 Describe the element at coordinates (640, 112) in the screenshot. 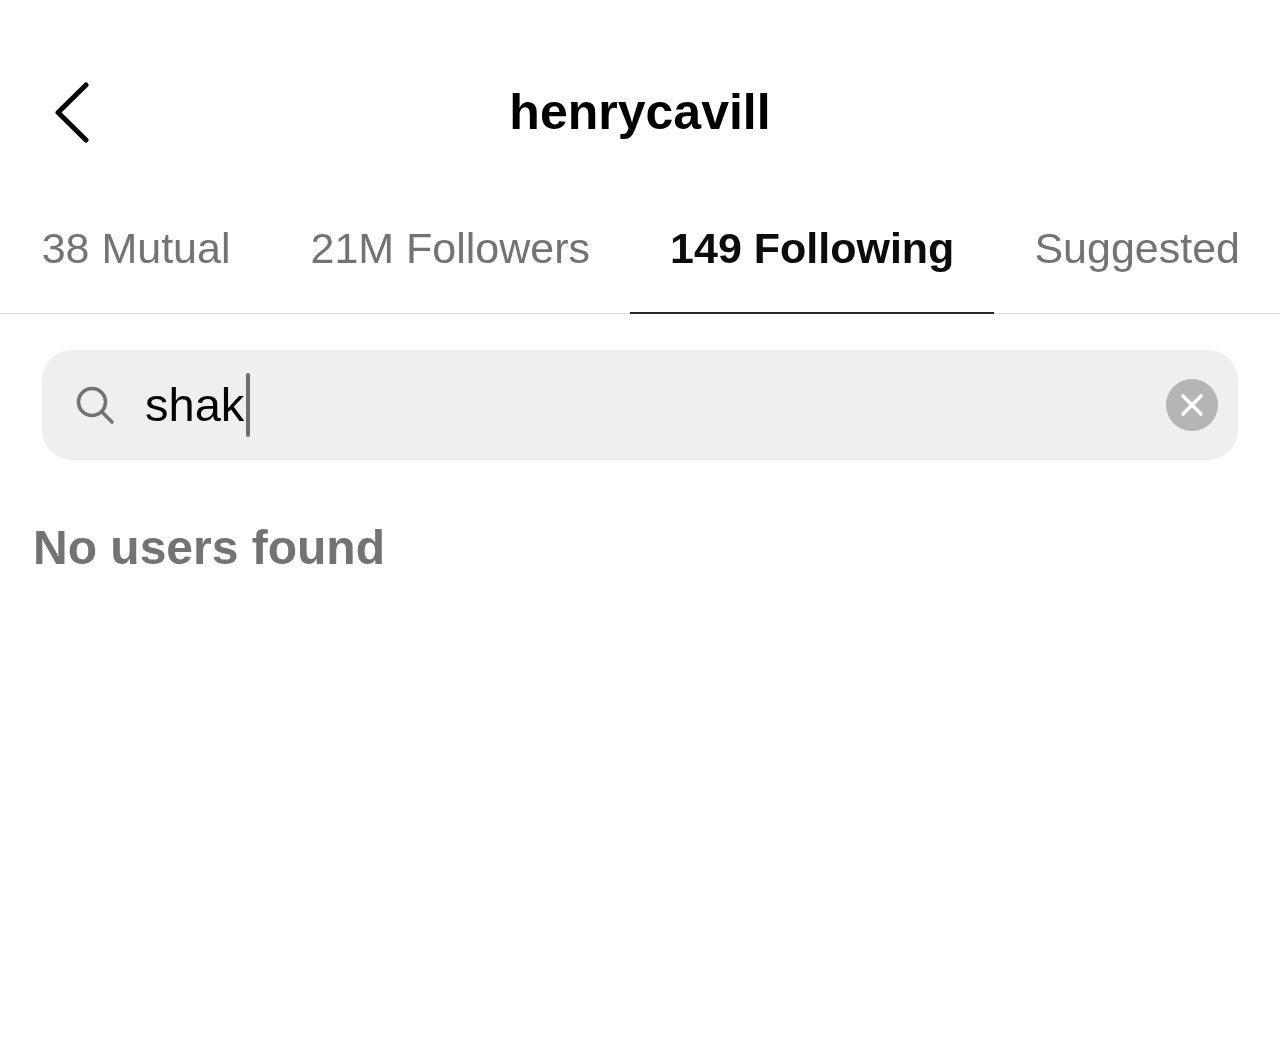

I see `profile-username: henrycavill` at that location.